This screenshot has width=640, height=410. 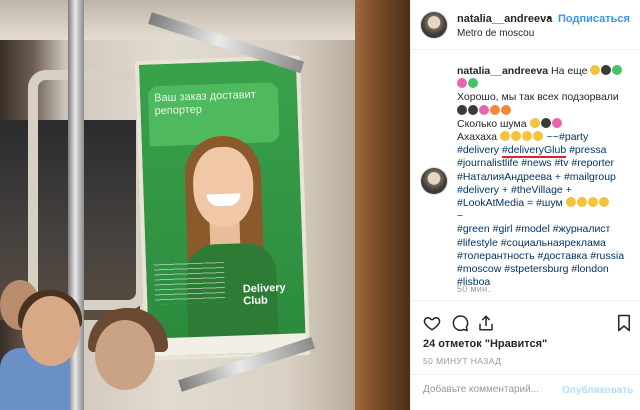 I want to click on publish-button: Опубликовать, so click(x=597, y=390).